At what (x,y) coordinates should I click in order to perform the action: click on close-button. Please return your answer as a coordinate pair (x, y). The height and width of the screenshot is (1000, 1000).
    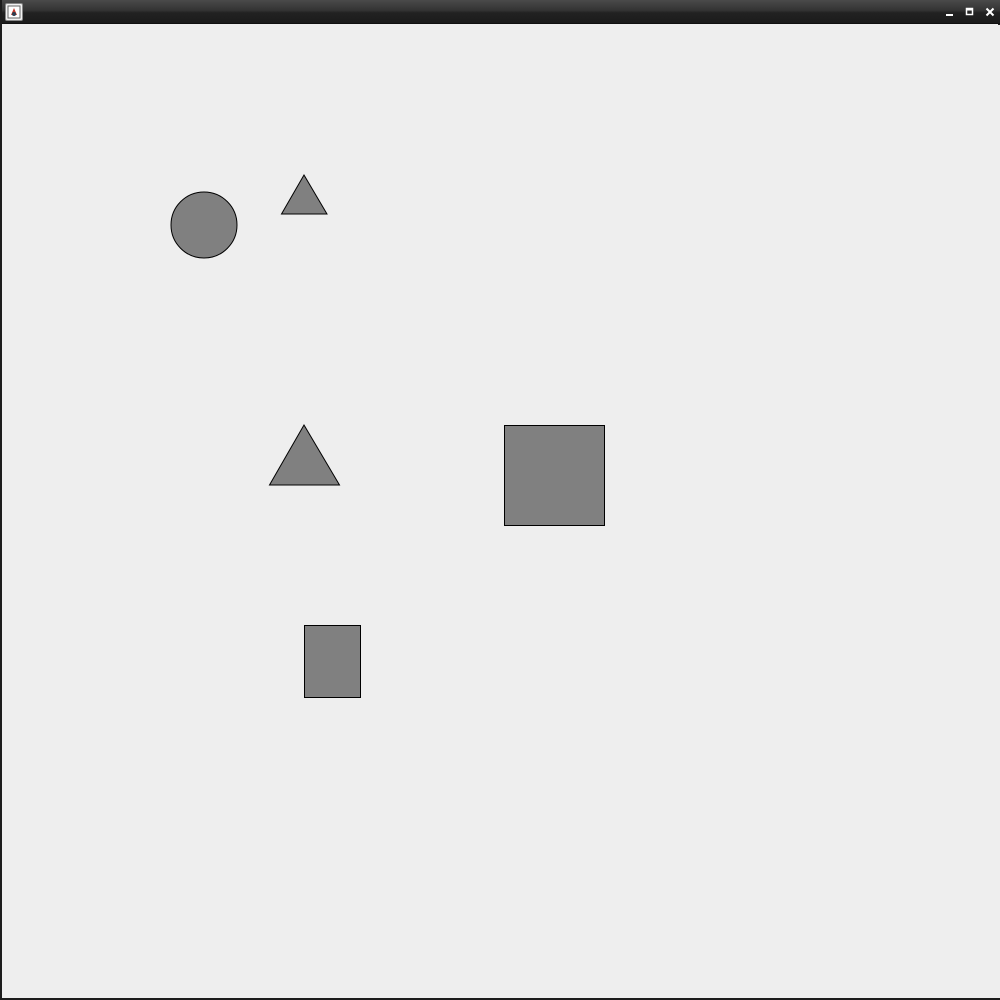
    Looking at the image, I should click on (990, 12).